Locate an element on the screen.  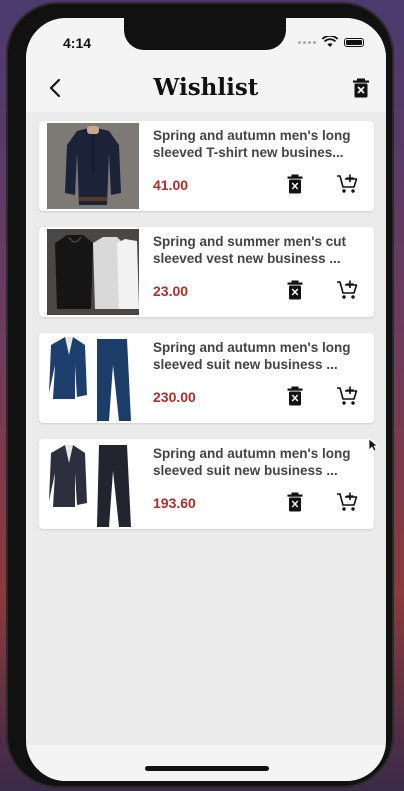
home-bar is located at coordinates (206, 763).